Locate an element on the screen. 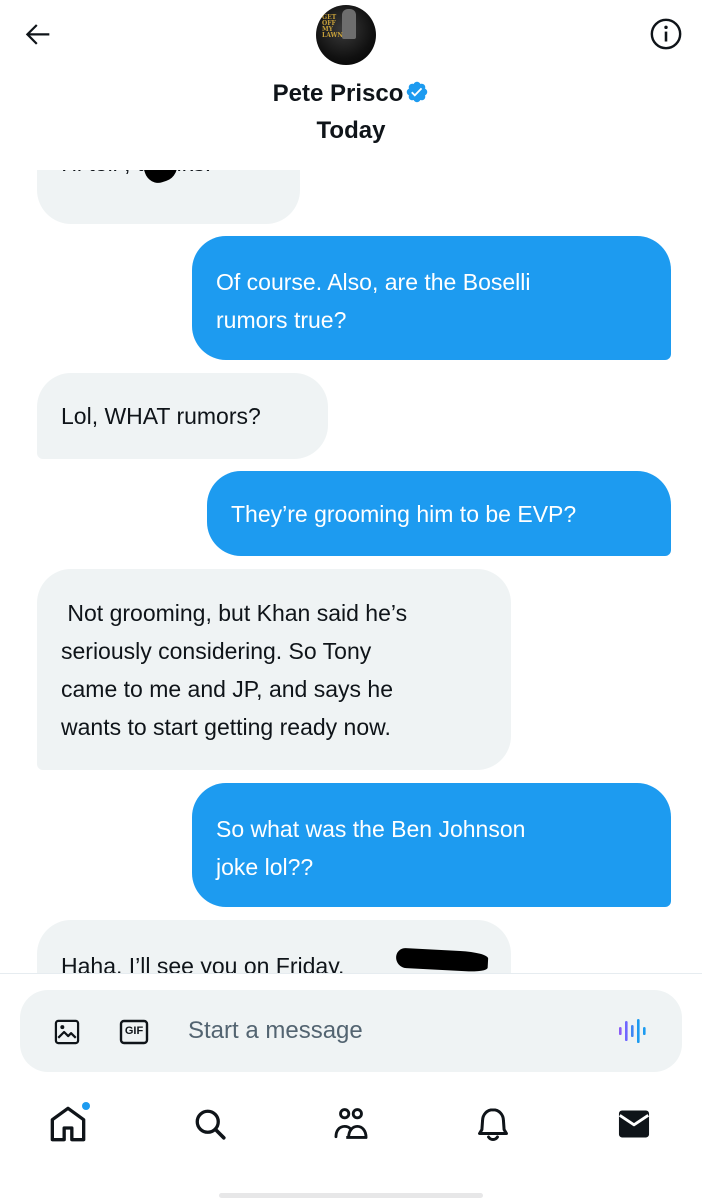 The image size is (702, 1200). info-icon is located at coordinates (666, 34).